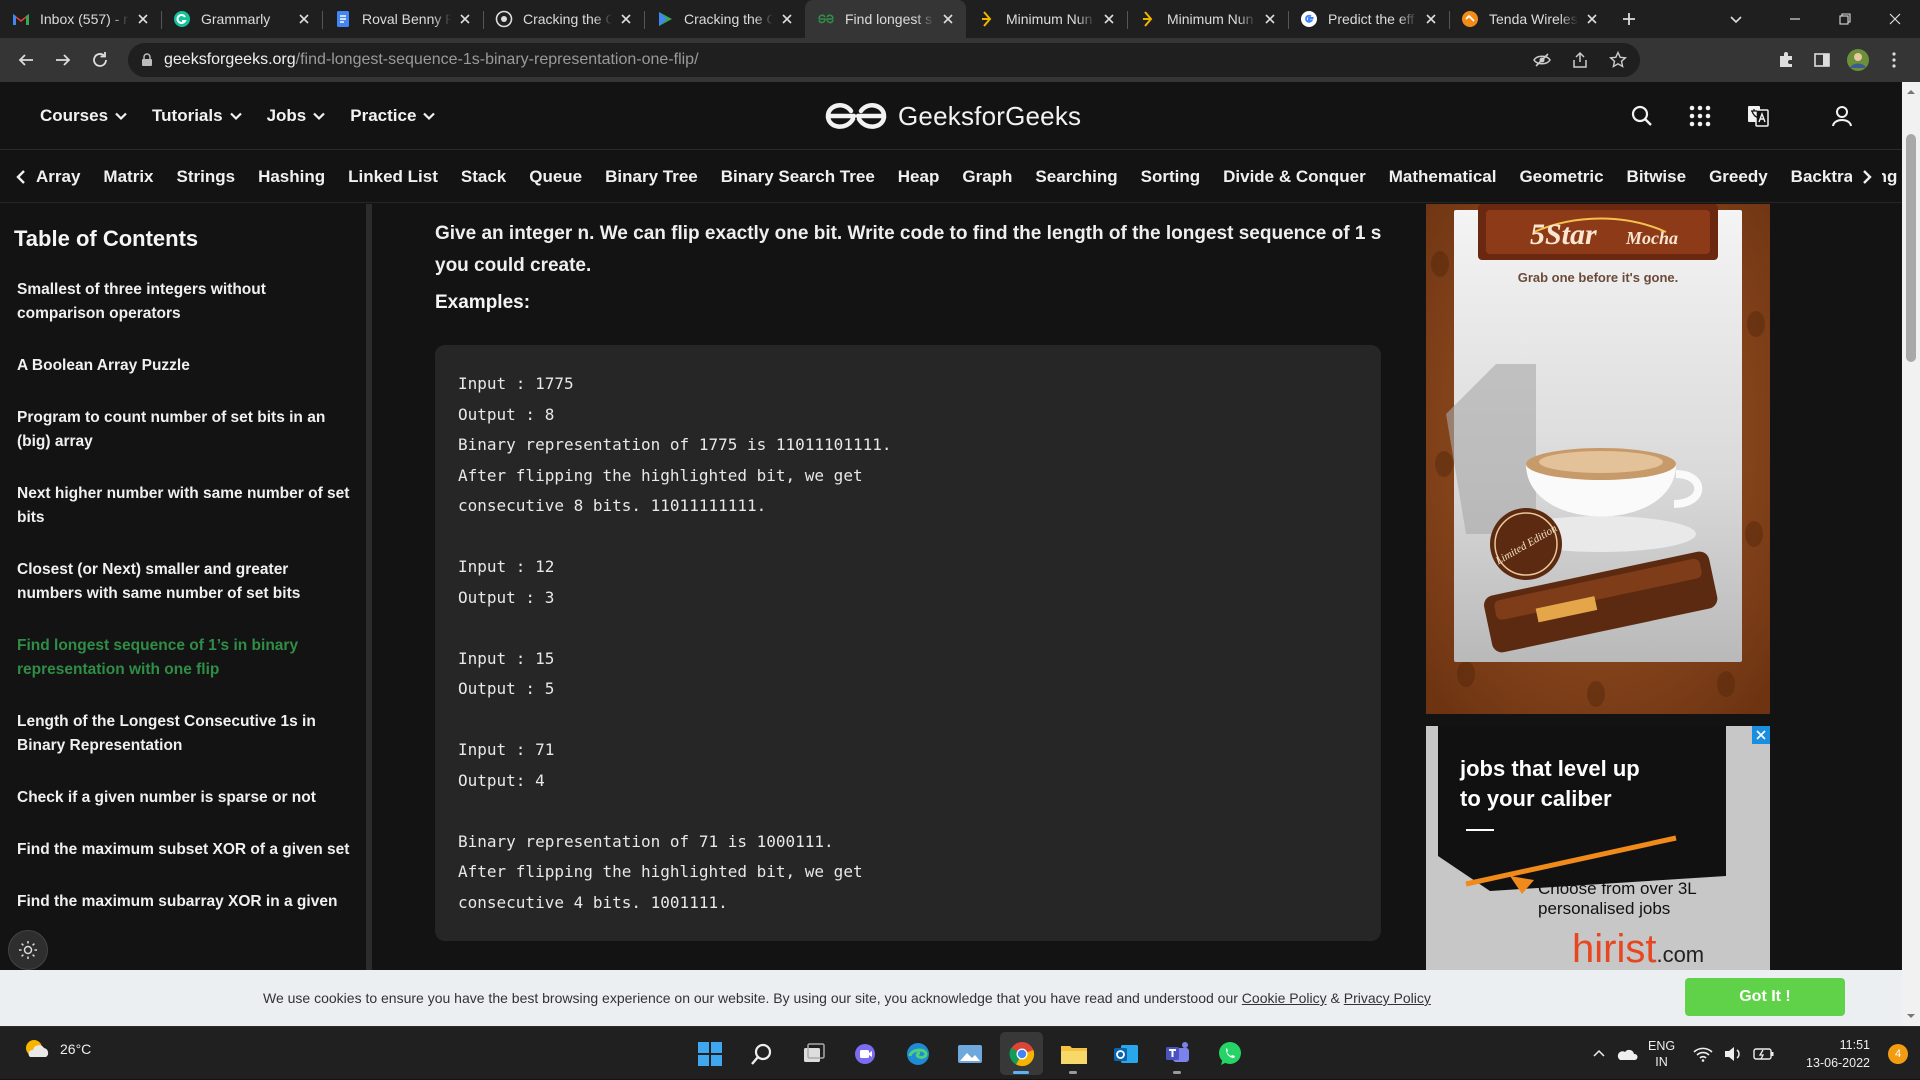 The image size is (1920, 1080). I want to click on extensions-button, so click(1786, 60).